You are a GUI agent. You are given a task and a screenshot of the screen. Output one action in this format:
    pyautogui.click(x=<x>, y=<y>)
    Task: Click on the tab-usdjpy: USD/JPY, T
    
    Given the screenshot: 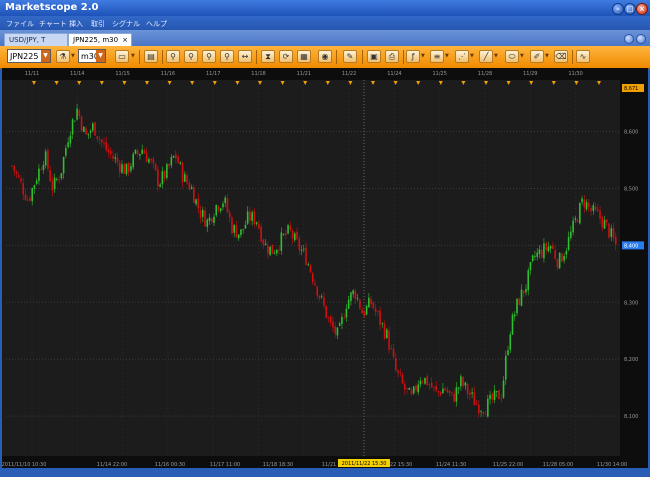 What is the action you would take?
    pyautogui.click(x=36, y=39)
    